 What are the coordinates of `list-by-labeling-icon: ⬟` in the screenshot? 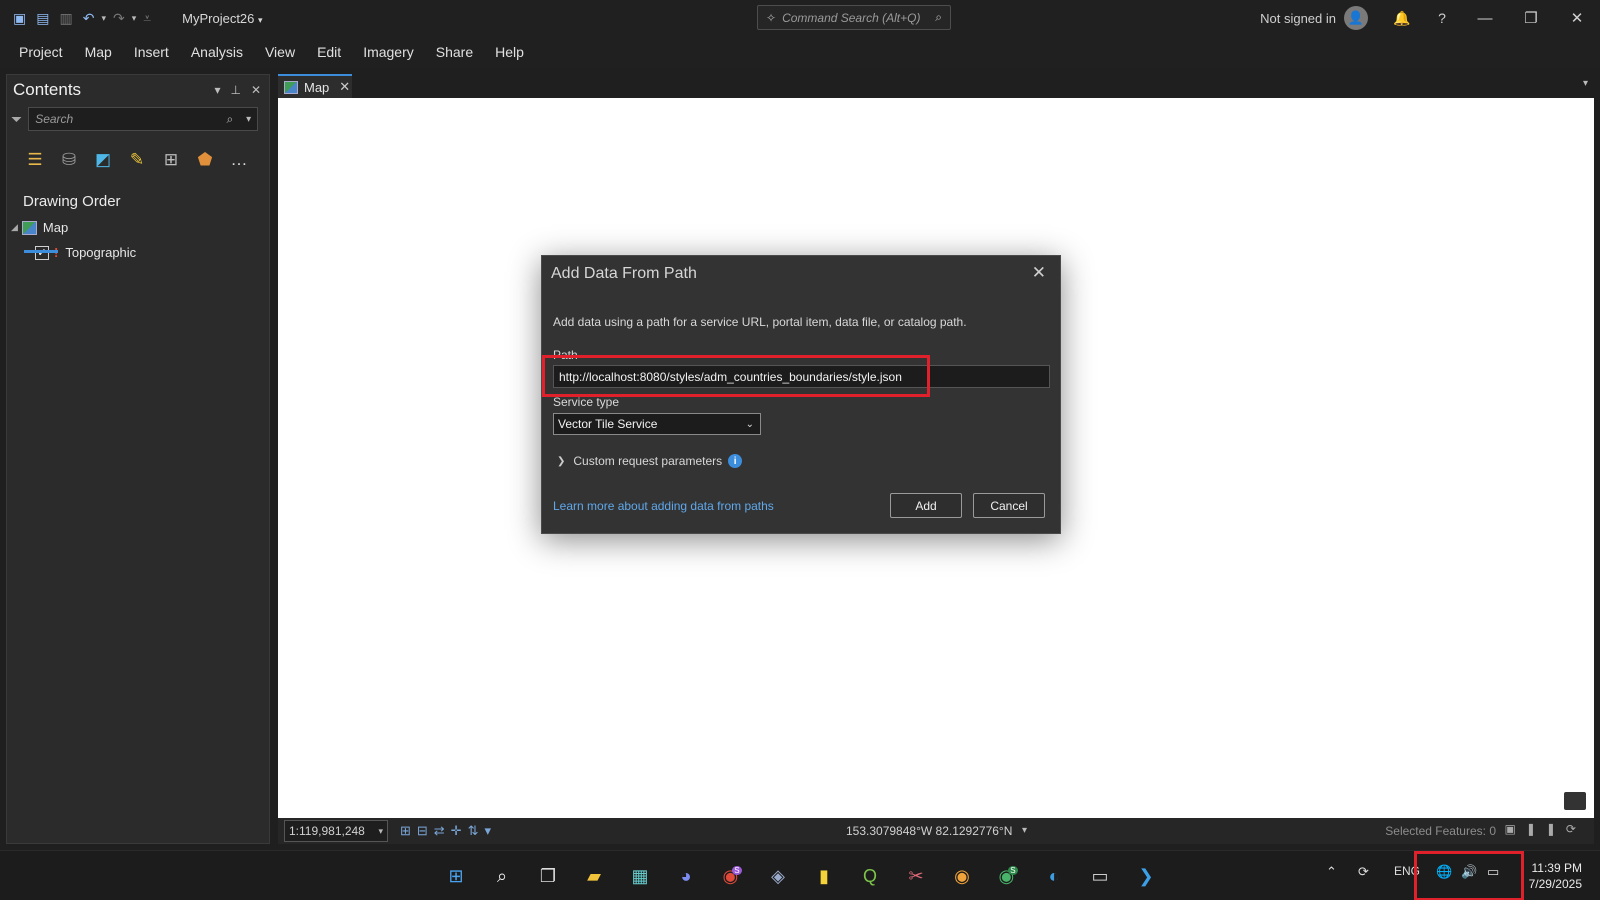 It's located at (205, 160).